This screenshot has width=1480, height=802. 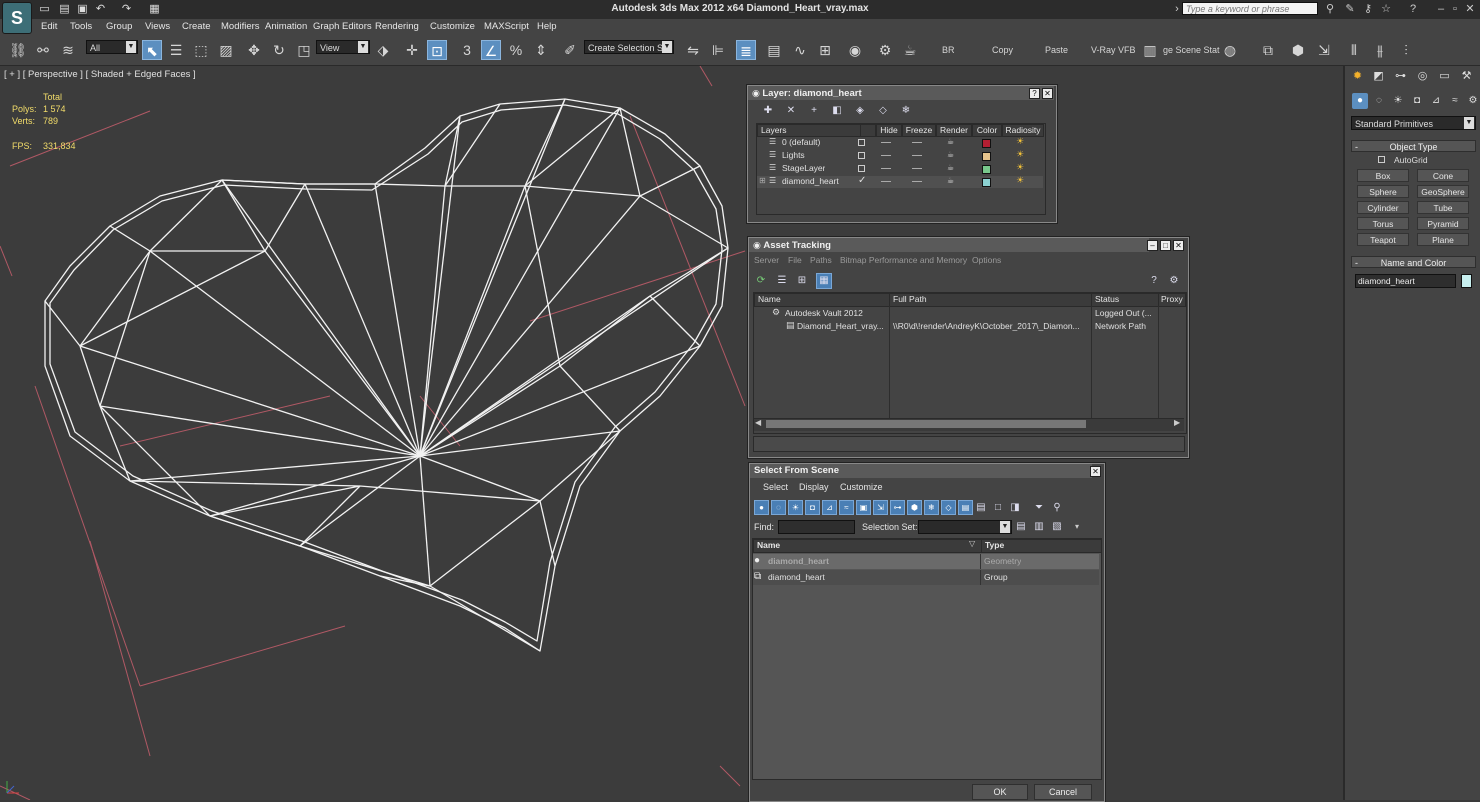 I want to click on display-helpers-icon: ⊿, so click(x=829, y=507).